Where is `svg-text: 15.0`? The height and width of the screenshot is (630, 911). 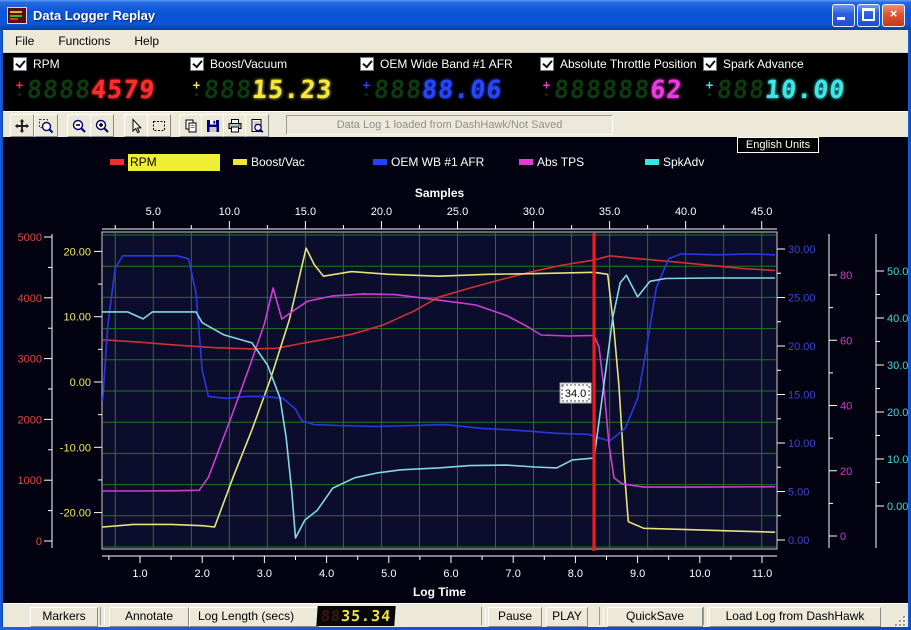 svg-text: 15.0 is located at coordinates (305, 212).